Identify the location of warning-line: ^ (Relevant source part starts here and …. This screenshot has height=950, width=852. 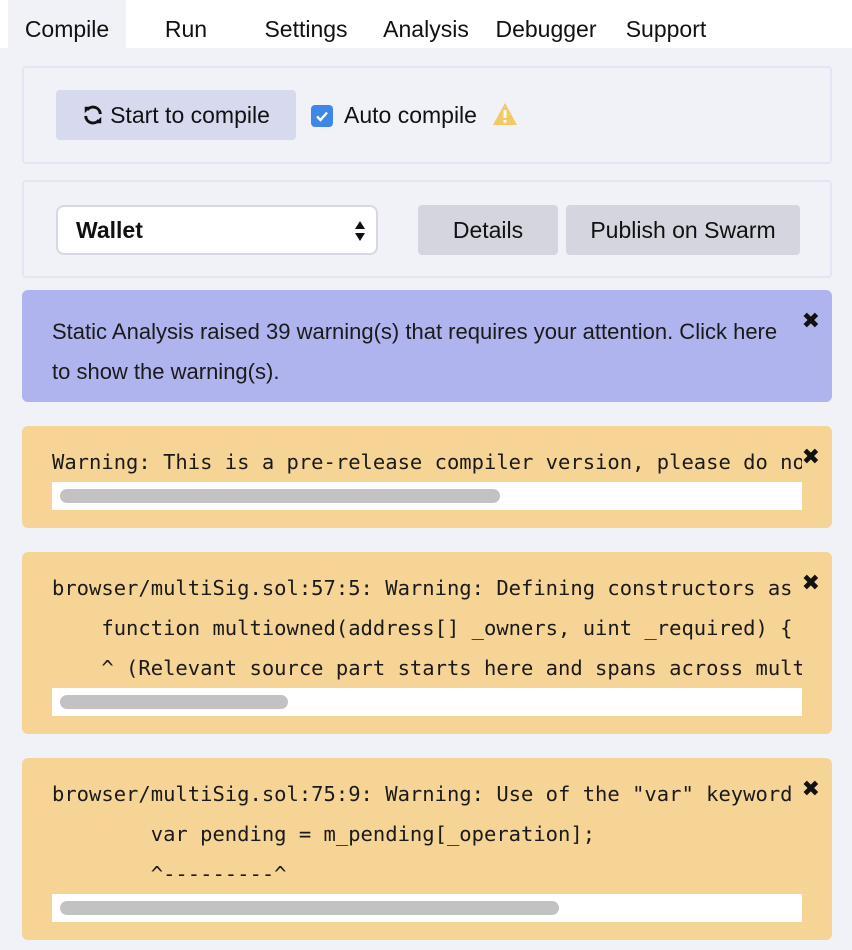
(451, 668).